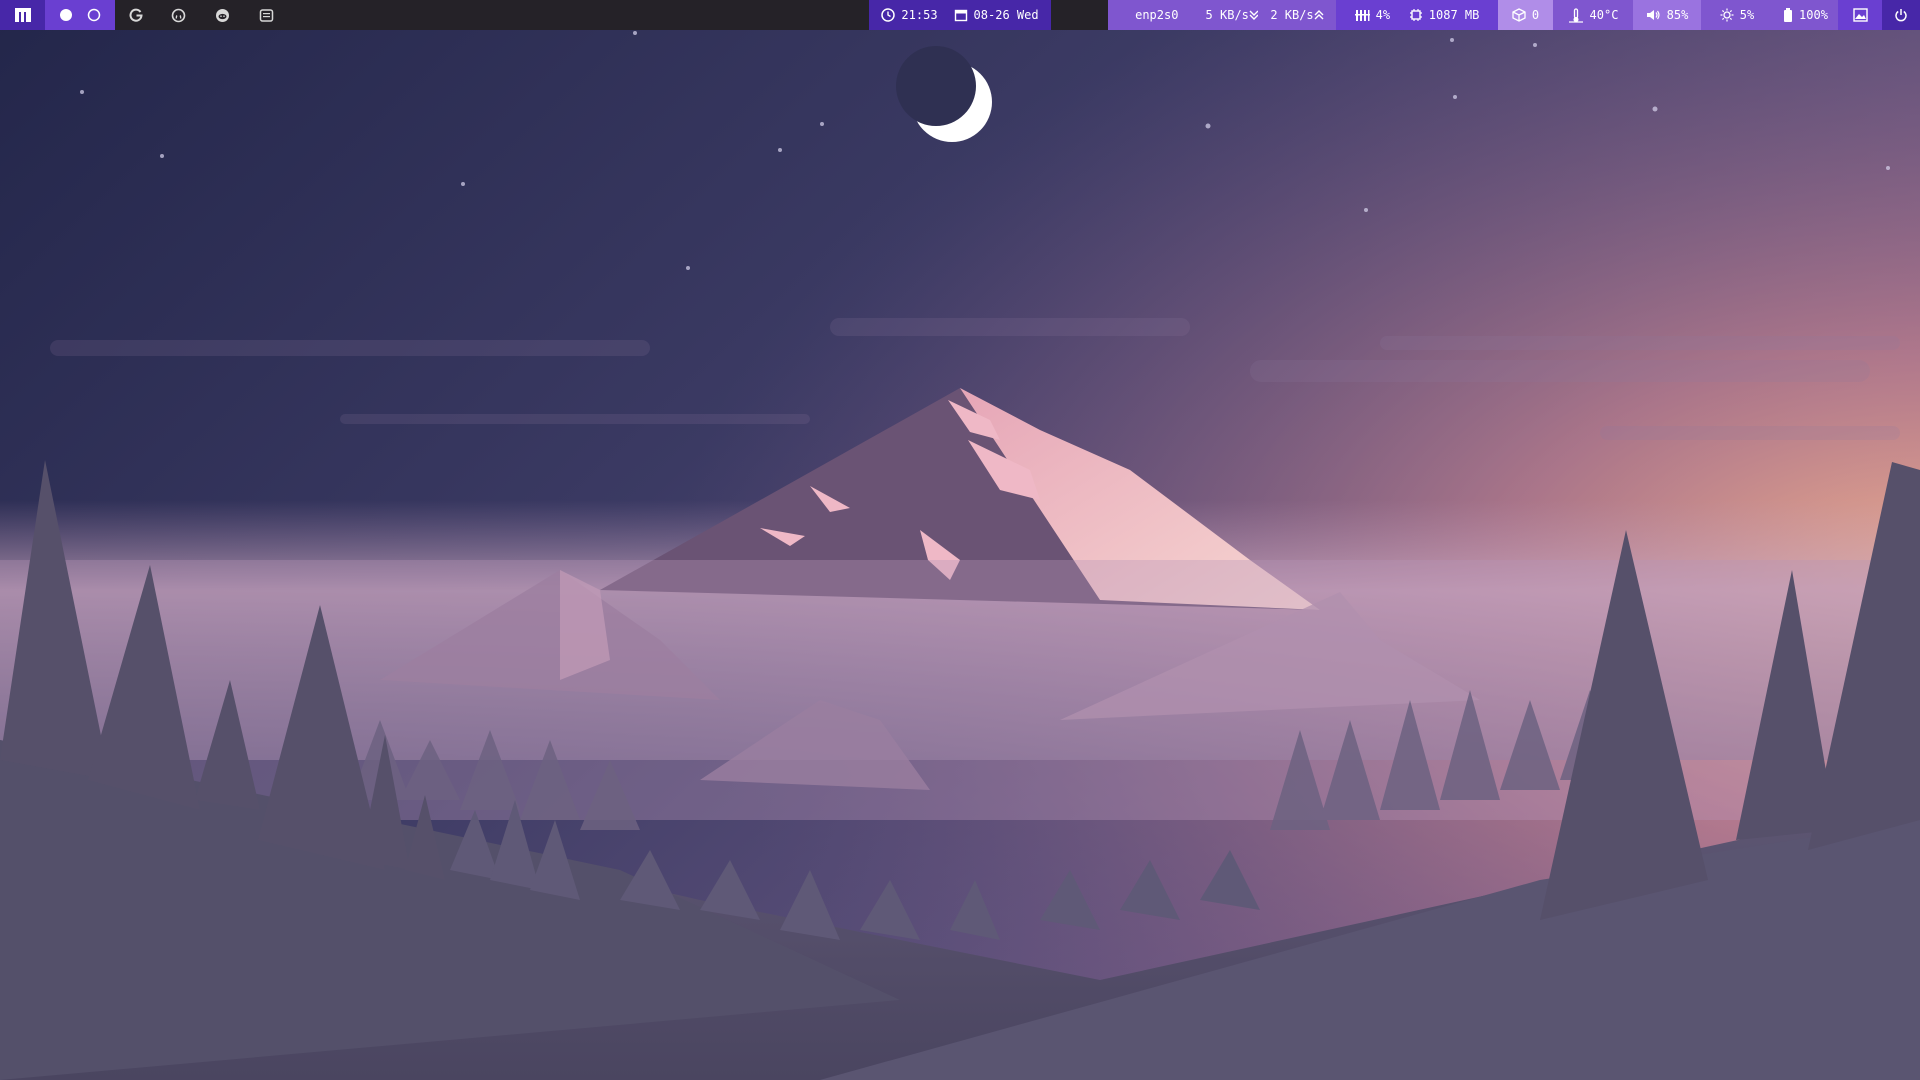 This screenshot has height=1080, width=1920. I want to click on reddit-icon, so click(222, 15).